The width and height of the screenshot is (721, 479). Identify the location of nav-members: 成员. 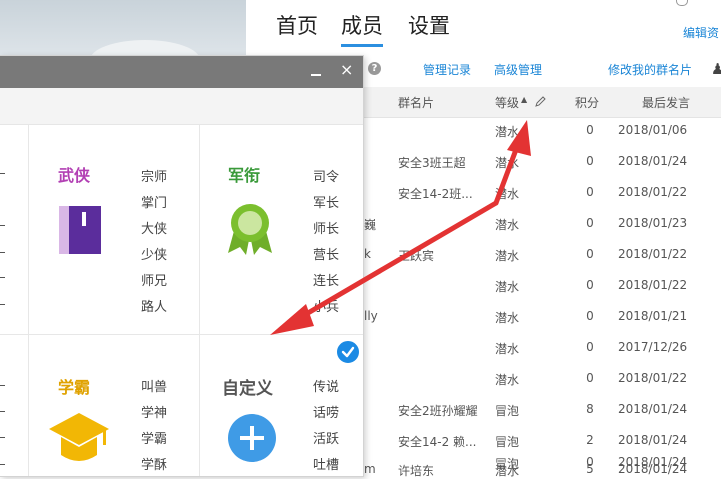
(362, 28).